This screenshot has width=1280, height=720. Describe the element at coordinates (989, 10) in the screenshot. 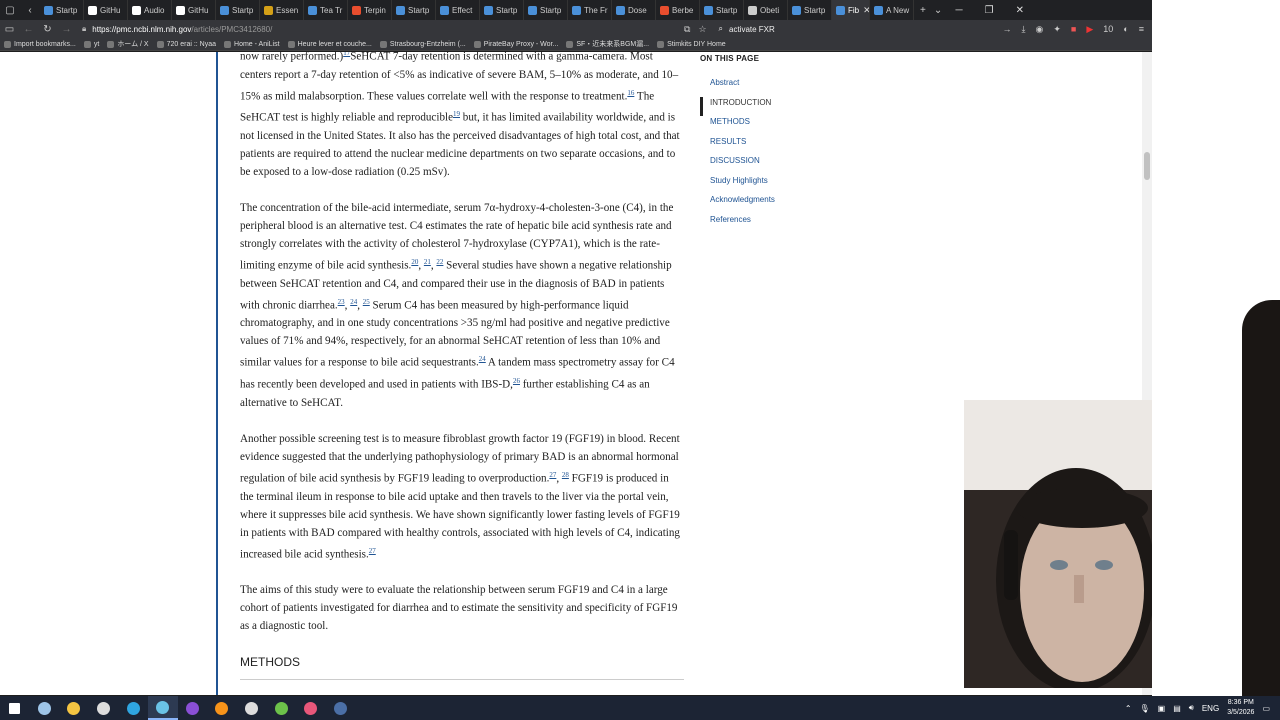

I see `maximize-icon: ❐` at that location.